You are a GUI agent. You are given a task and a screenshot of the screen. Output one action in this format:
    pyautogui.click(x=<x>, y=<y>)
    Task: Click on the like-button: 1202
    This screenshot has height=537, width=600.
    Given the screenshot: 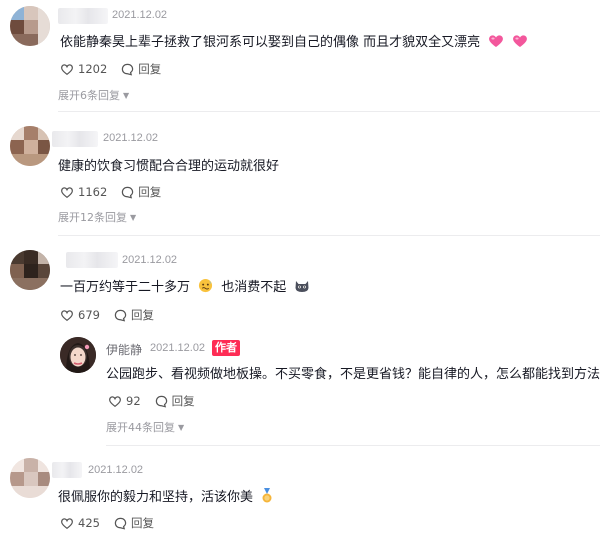 What is the action you would take?
    pyautogui.click(x=83, y=69)
    